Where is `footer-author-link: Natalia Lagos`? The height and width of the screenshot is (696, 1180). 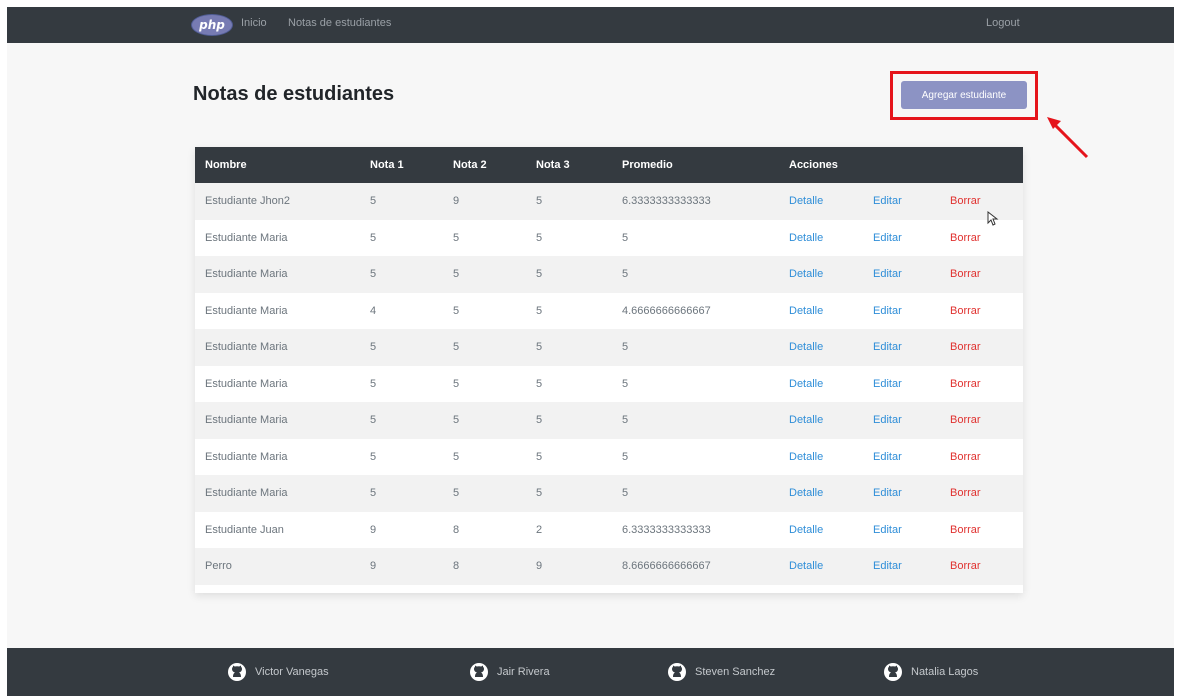
footer-author-link: Natalia Lagos is located at coordinates (930, 672).